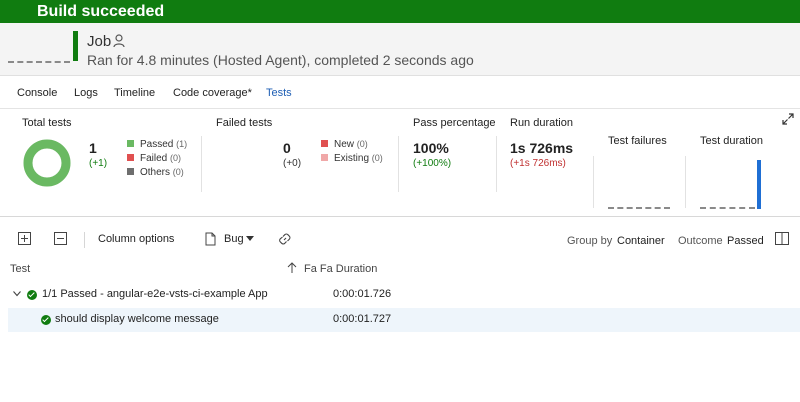 This screenshot has height=402, width=800. I want to click on failed-tests-count: 0, so click(287, 148).